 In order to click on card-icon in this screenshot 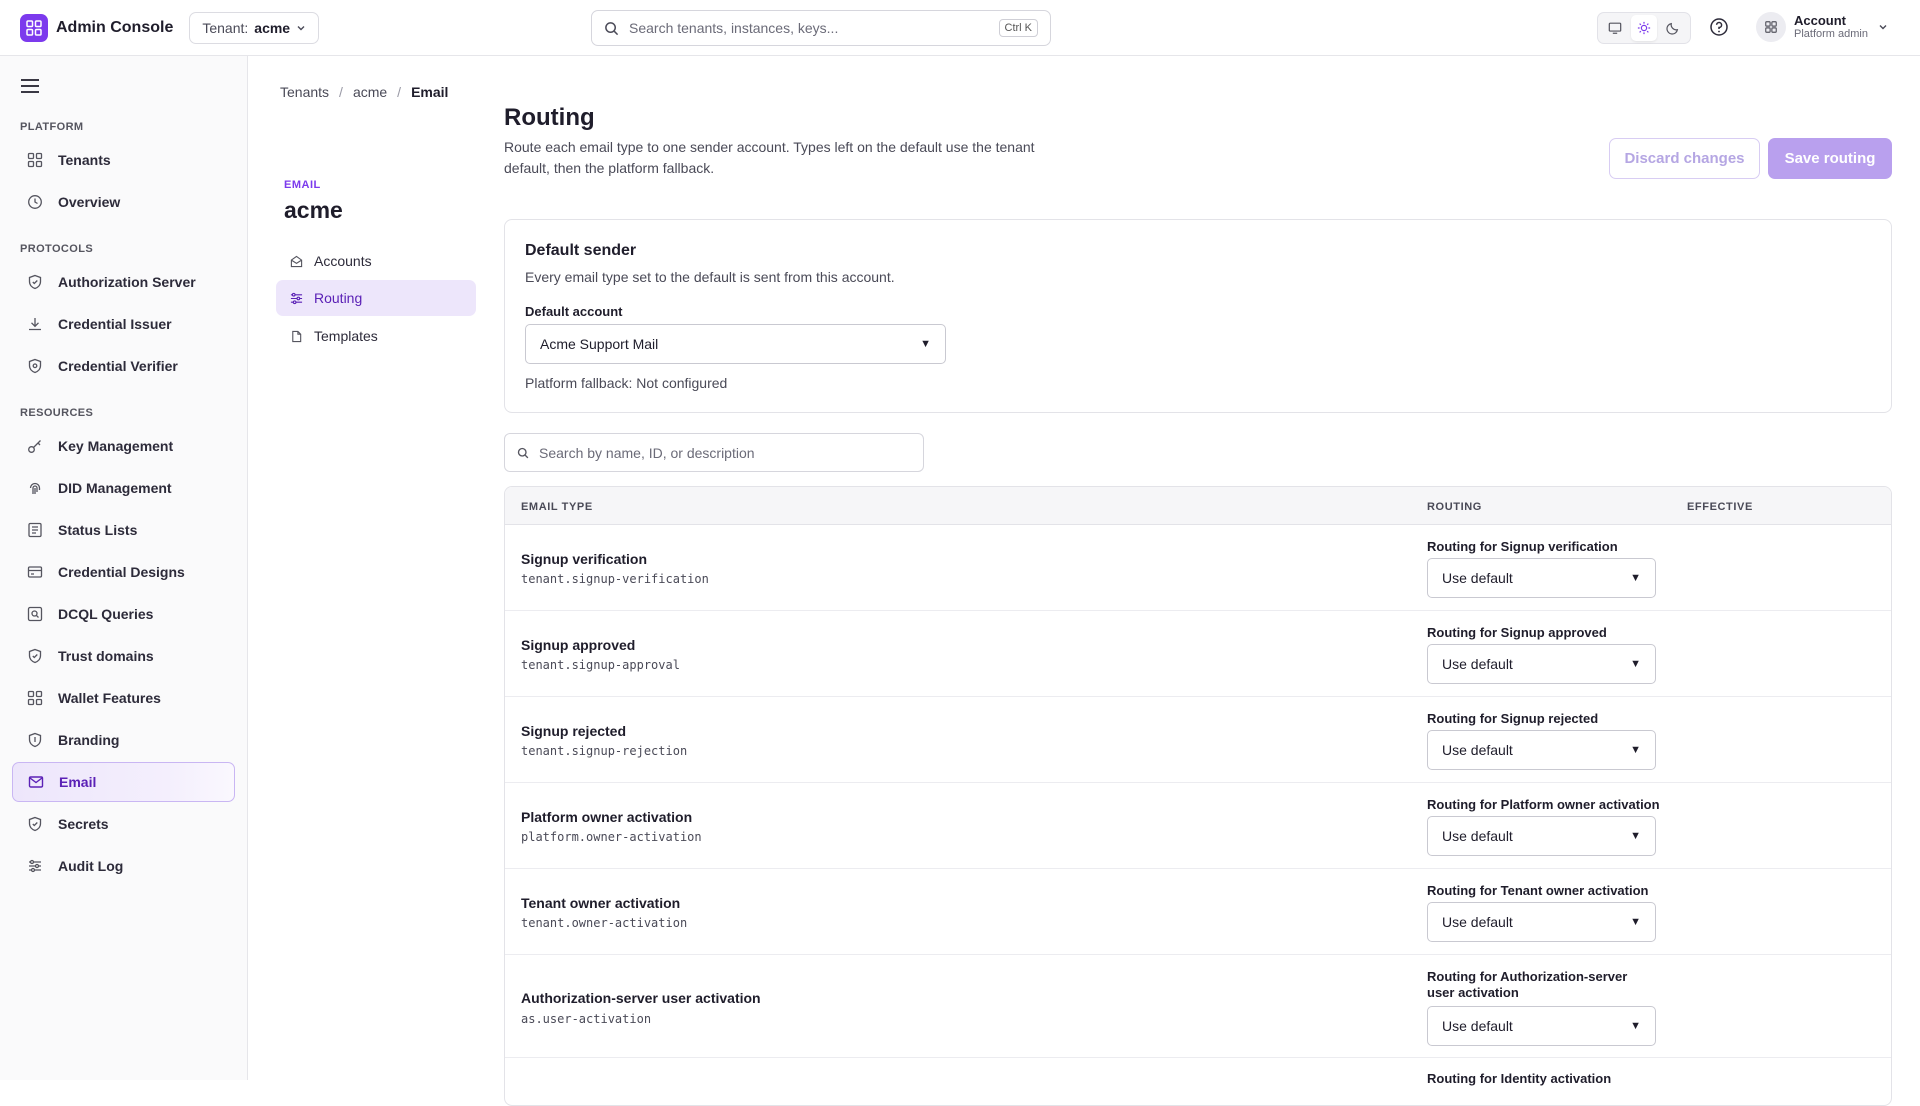, I will do `click(35, 572)`.